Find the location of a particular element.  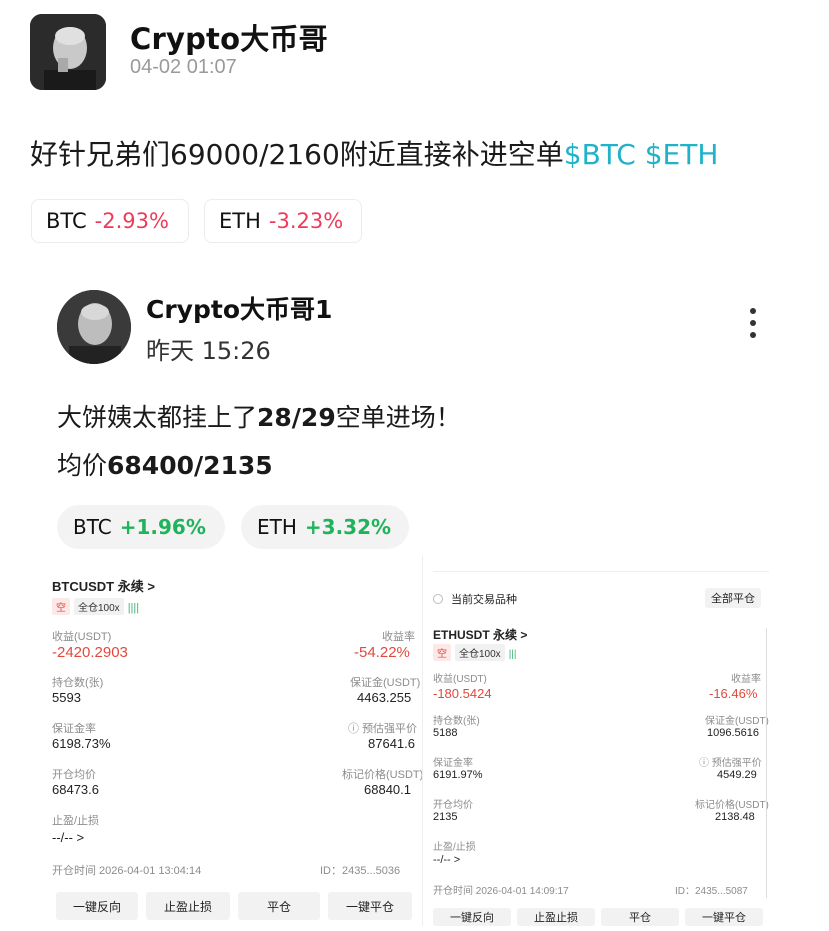

pnl-value: -2420.2903 is located at coordinates (90, 652).